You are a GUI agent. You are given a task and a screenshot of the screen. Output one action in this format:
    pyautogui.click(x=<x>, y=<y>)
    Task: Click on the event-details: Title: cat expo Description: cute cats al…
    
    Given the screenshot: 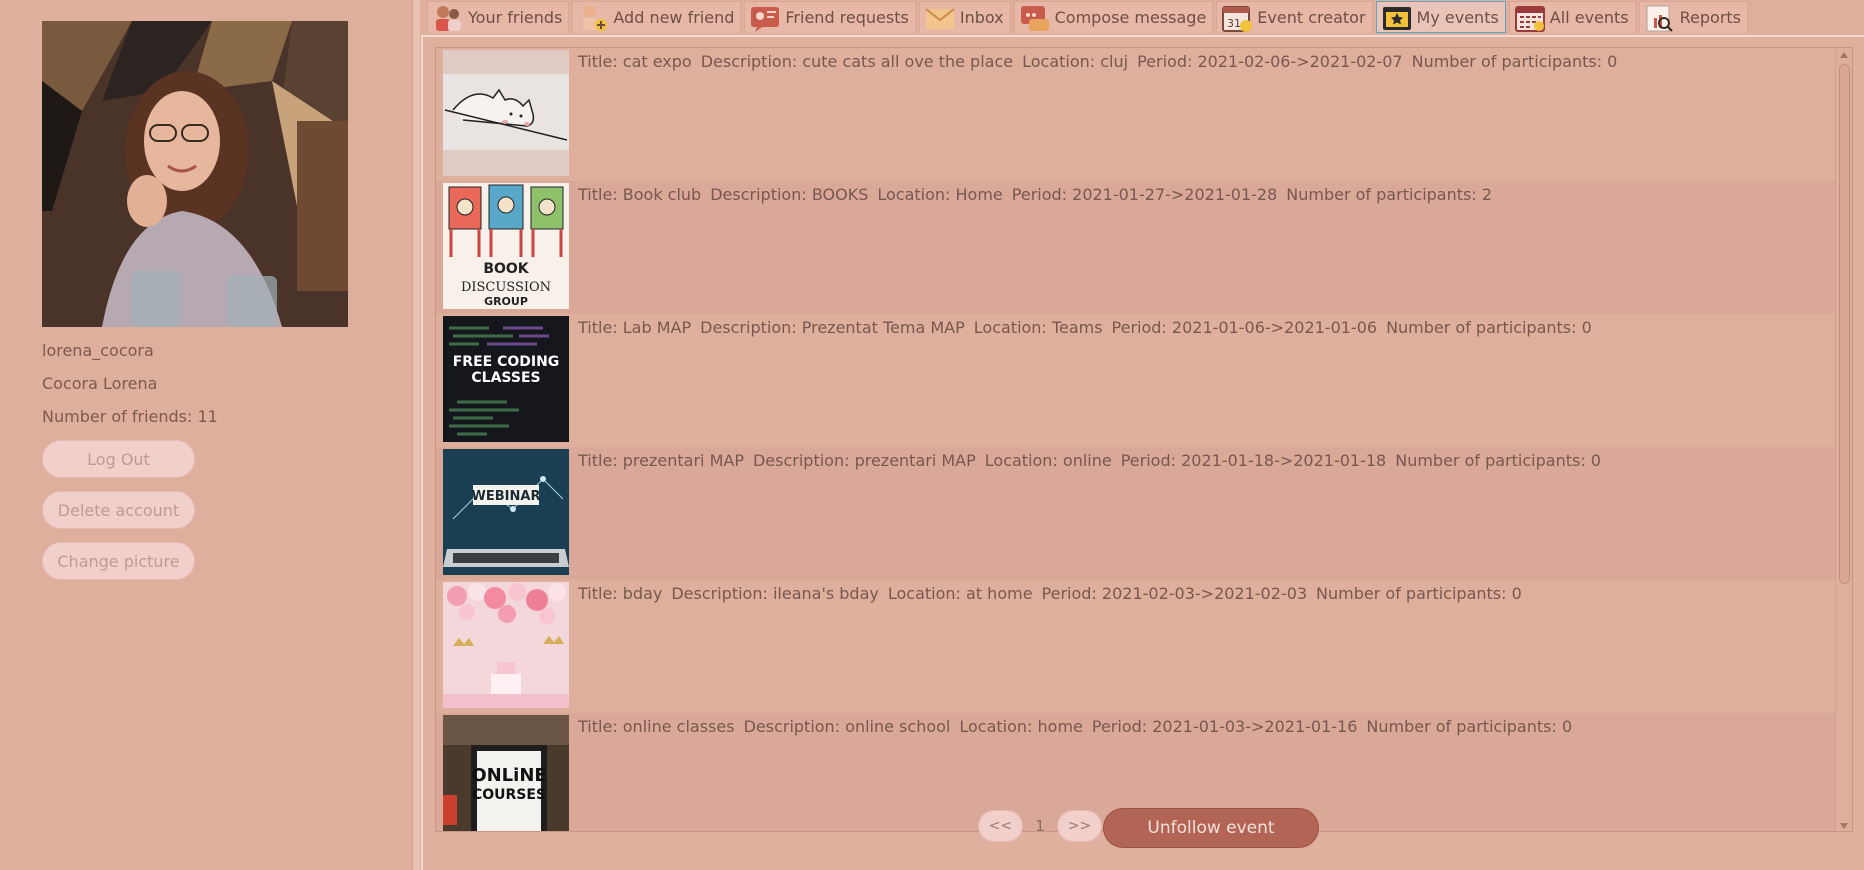 What is the action you would take?
    pyautogui.click(x=1102, y=61)
    